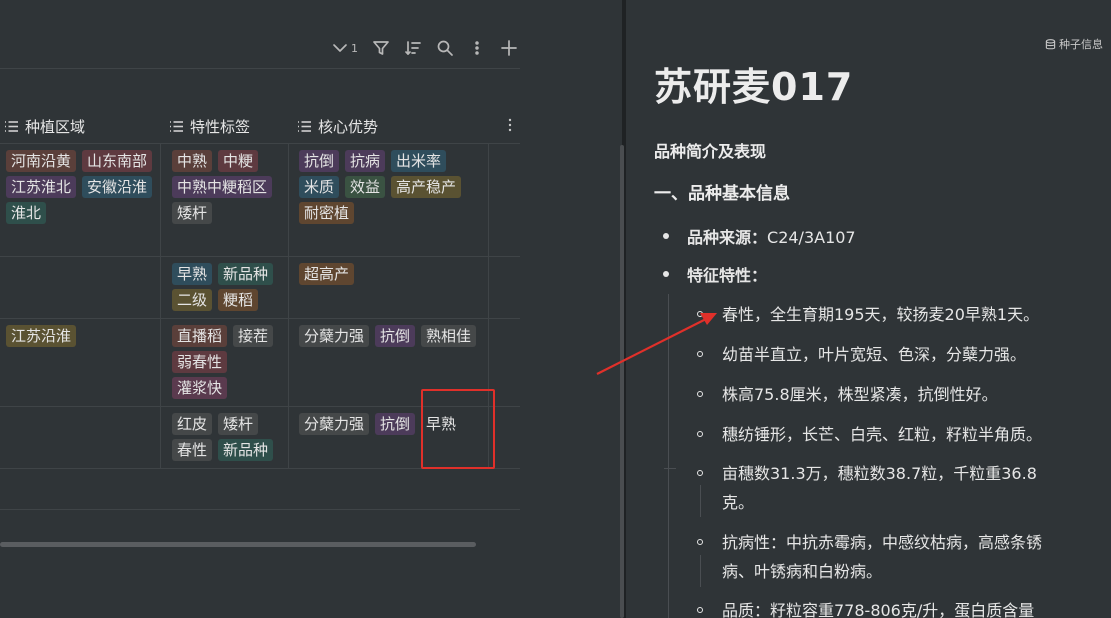 The image size is (1111, 618). I want to click on section-heading: 一、品种基本信息, so click(722, 194).